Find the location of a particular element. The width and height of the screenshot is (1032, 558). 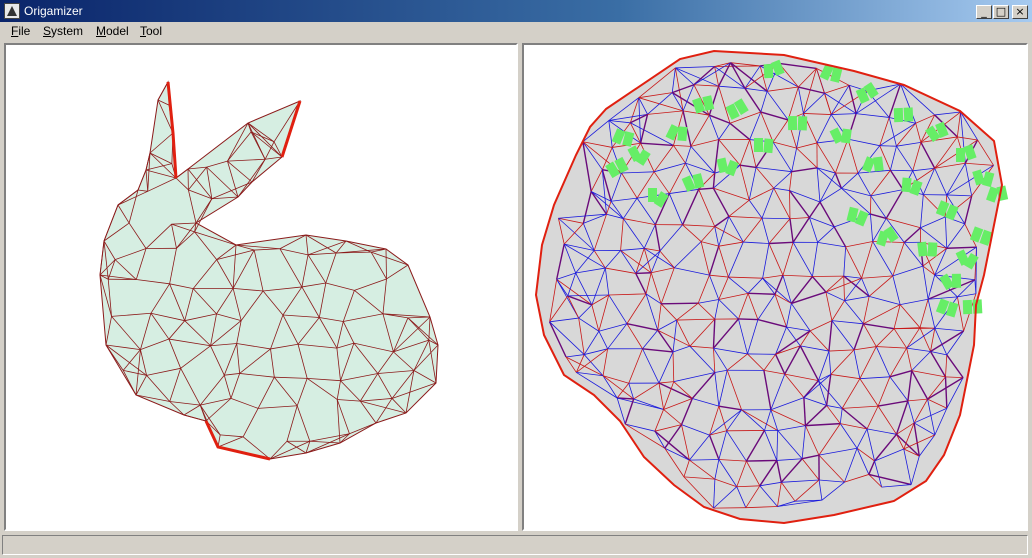

minimize-button: _ is located at coordinates (984, 12).